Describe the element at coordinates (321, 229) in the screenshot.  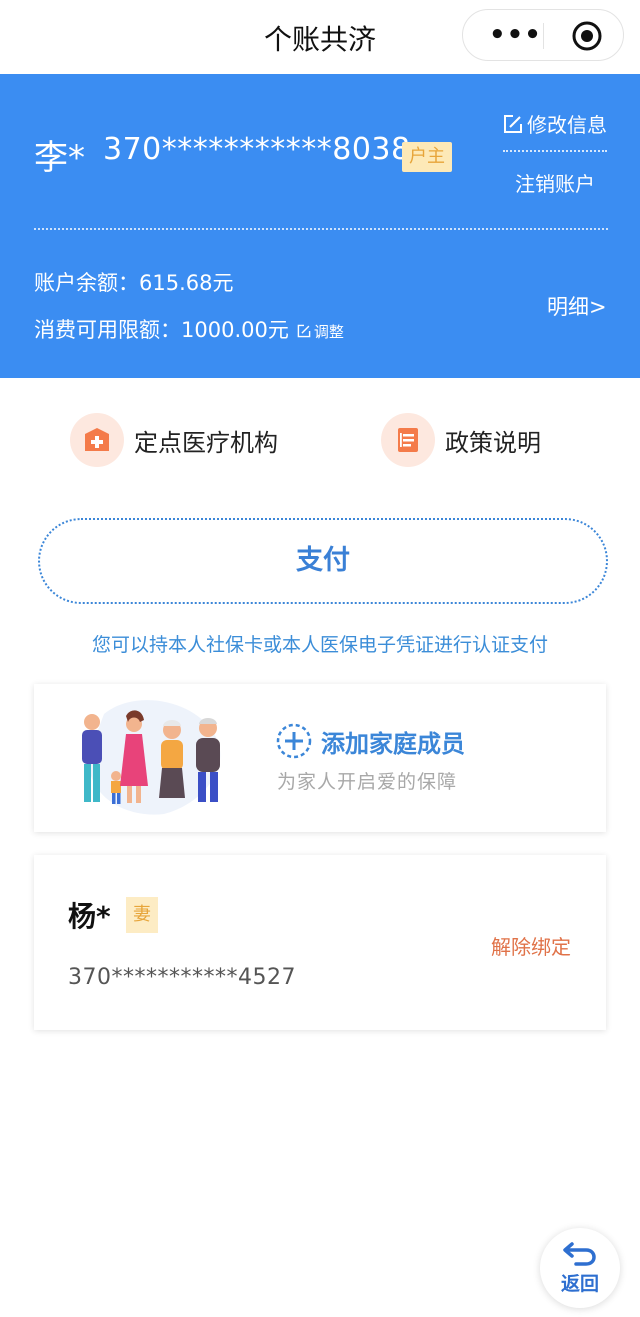
I see `card-divider` at that location.